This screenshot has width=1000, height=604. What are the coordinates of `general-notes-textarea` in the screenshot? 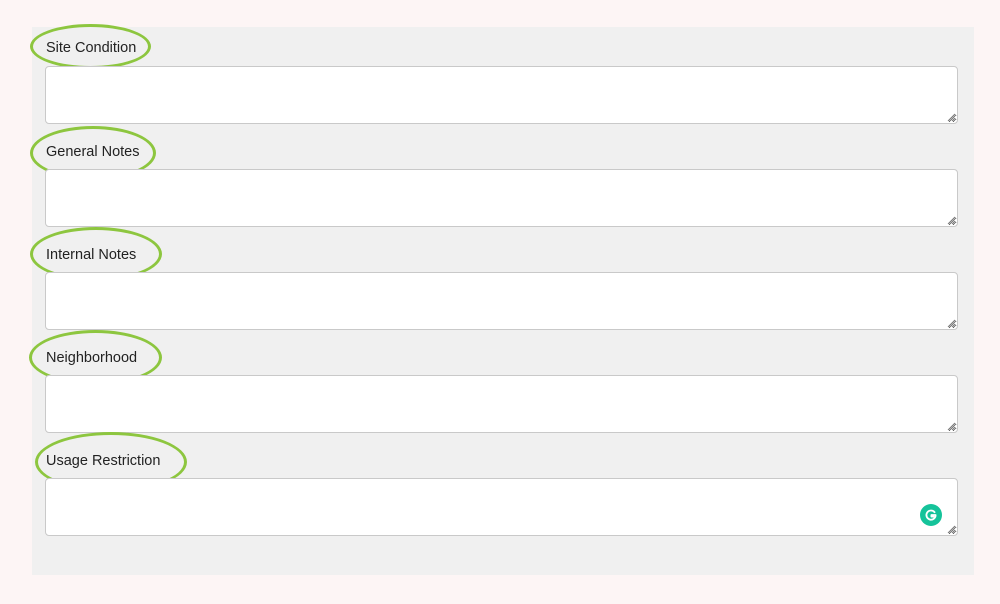 It's located at (501, 198).